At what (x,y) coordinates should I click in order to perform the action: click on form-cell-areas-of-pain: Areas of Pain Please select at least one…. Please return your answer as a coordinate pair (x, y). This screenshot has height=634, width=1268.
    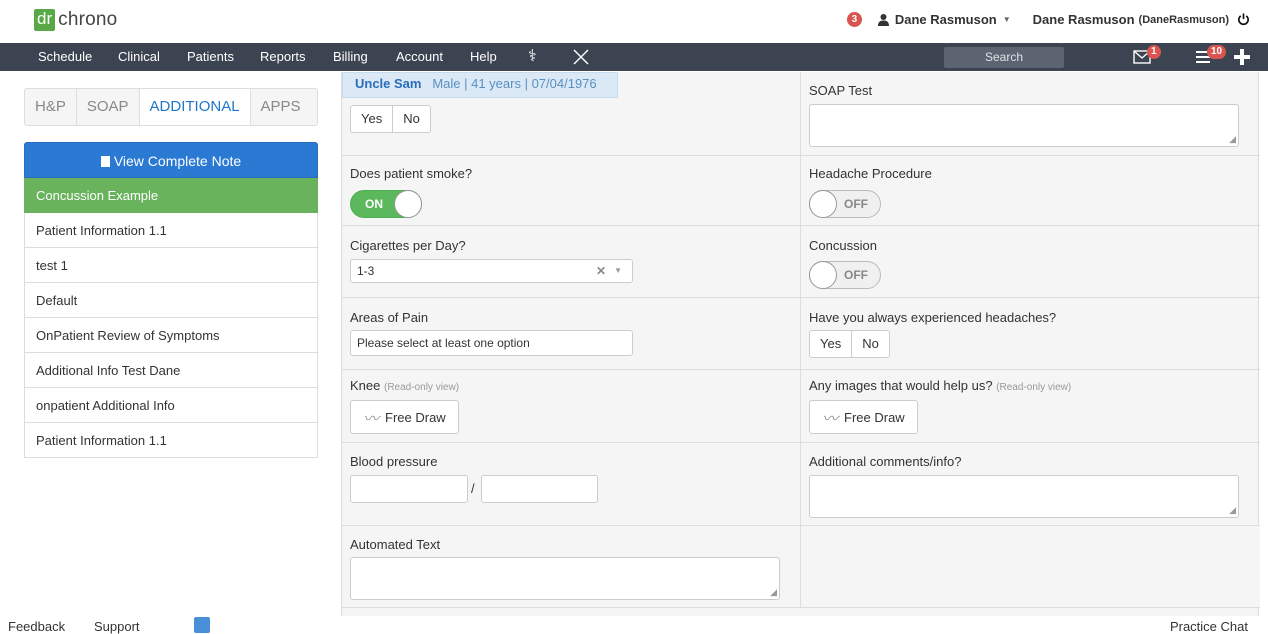
    Looking at the image, I should click on (571, 334).